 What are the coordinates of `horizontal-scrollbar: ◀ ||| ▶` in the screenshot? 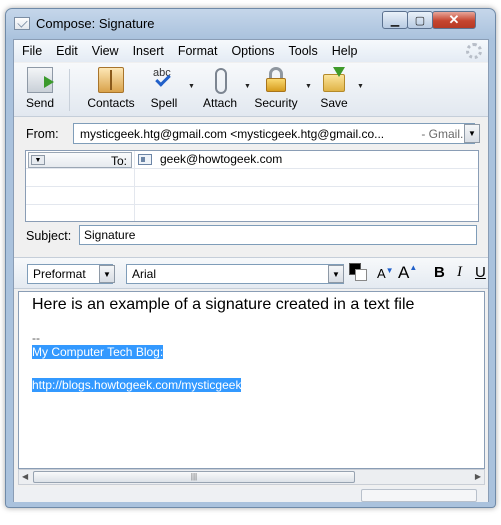 It's located at (251, 477).